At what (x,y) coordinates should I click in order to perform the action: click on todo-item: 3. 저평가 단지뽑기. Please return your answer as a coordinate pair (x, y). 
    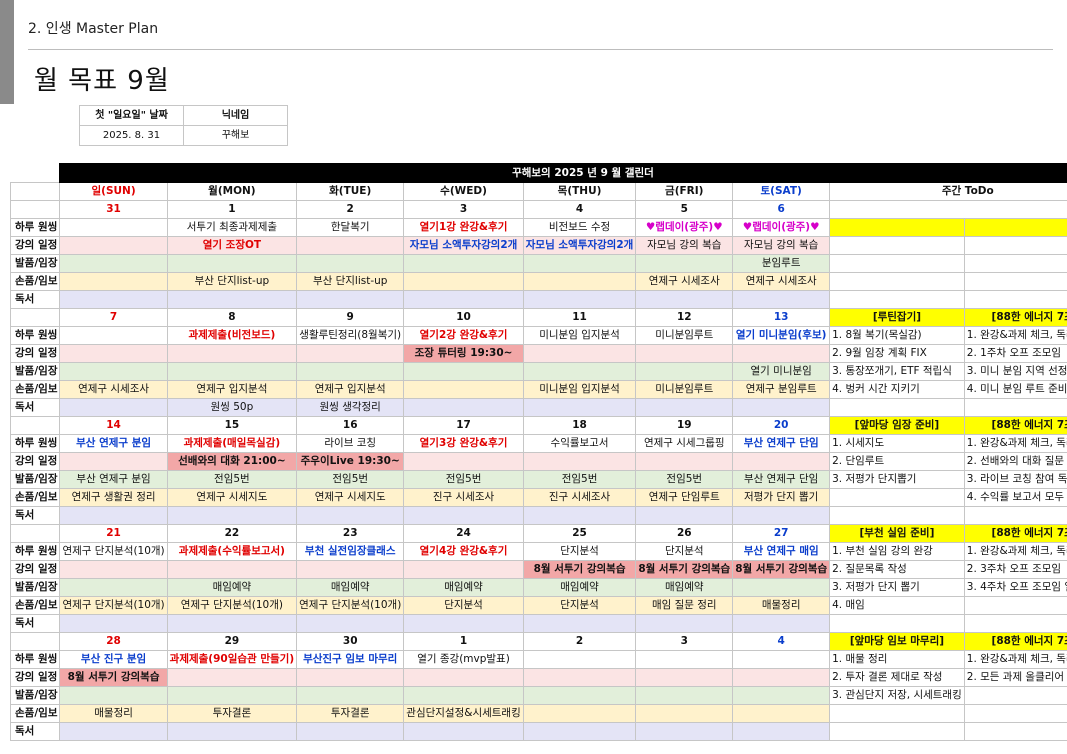
    Looking at the image, I should click on (897, 479).